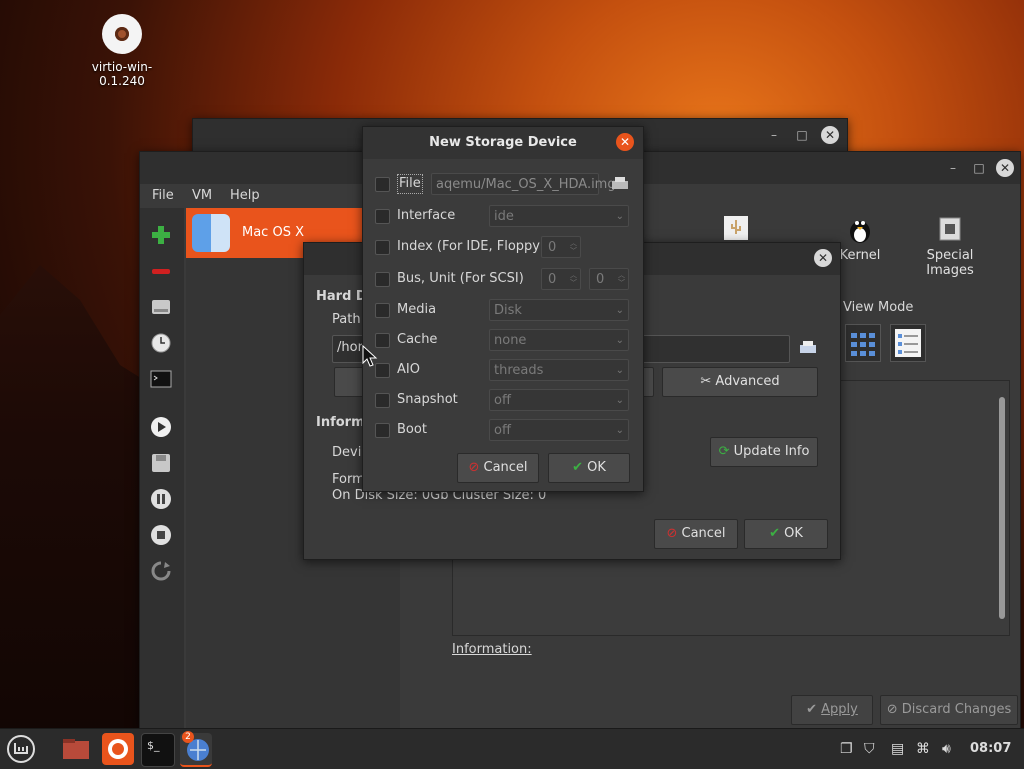  What do you see at coordinates (161, 463) in the screenshot?
I see `save-icon` at bounding box center [161, 463].